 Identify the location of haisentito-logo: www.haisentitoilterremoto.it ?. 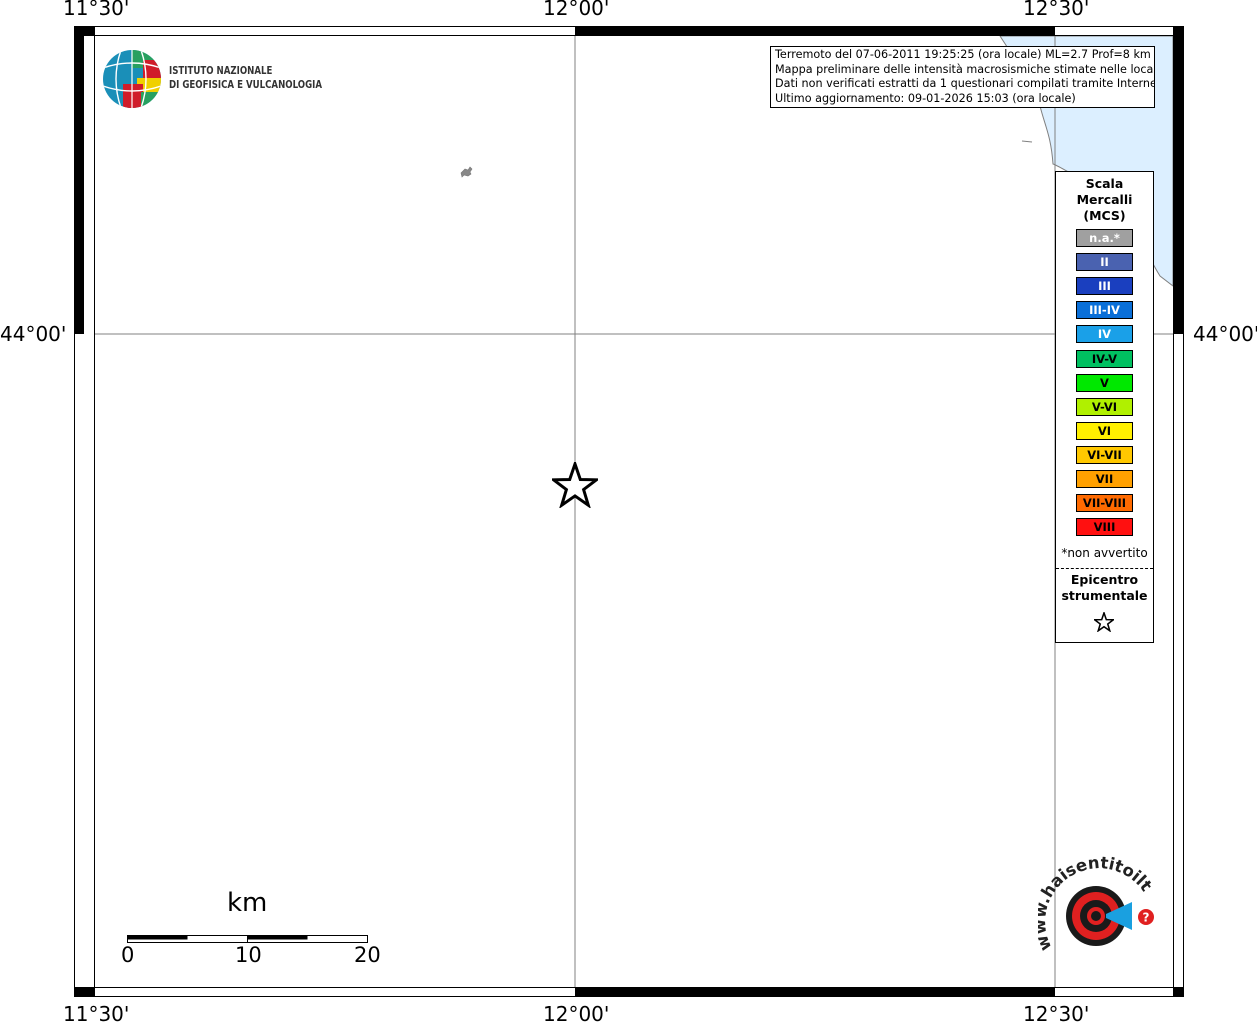
(1095, 907).